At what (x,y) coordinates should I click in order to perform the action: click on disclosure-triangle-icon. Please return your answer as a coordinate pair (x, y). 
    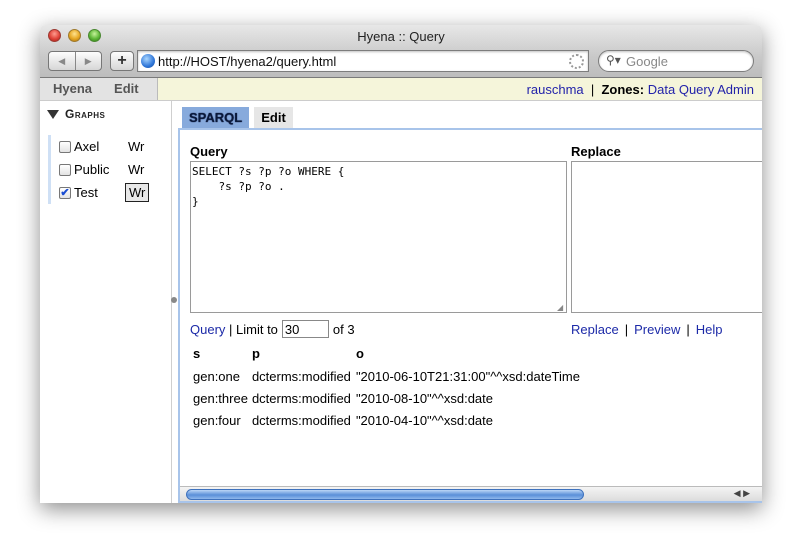
    Looking at the image, I should click on (53, 115).